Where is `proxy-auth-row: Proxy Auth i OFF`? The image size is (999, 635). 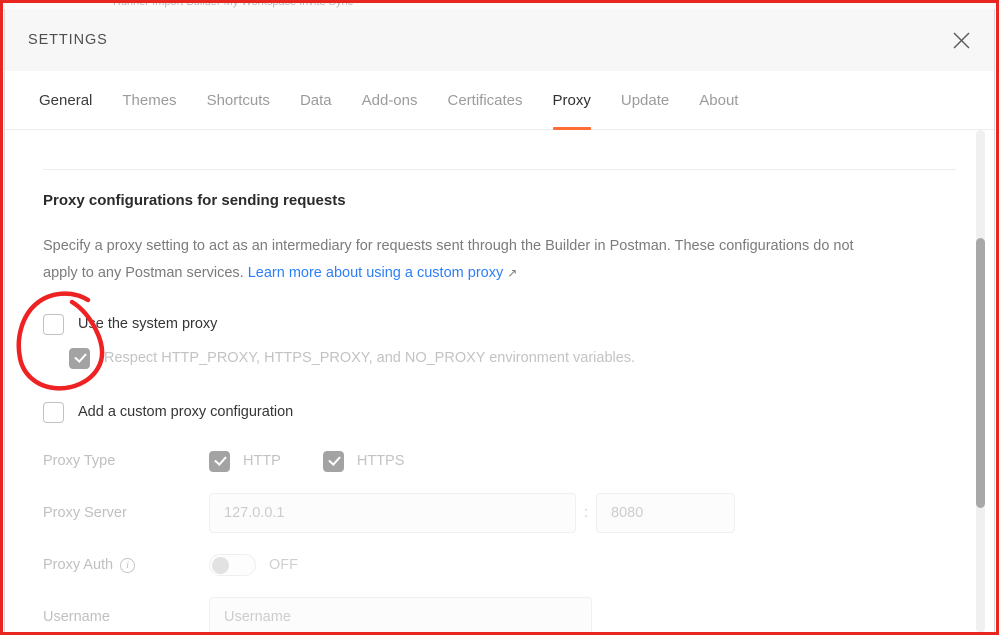 proxy-auth-row: Proxy Auth i OFF is located at coordinates (488, 565).